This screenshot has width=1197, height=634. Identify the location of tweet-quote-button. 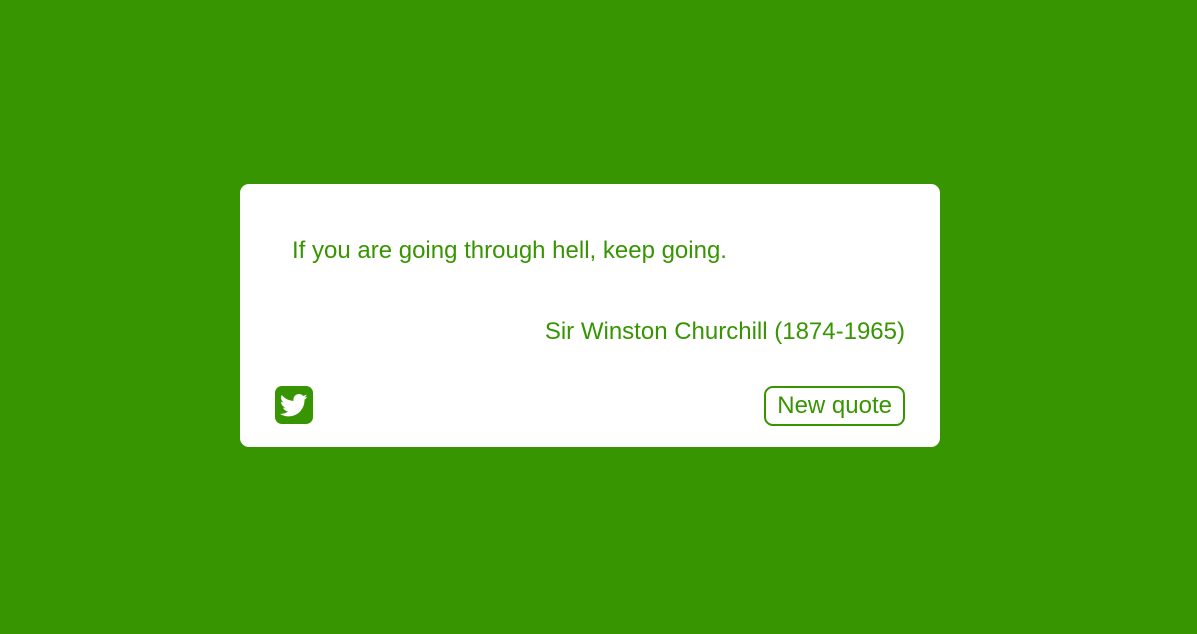
(294, 405).